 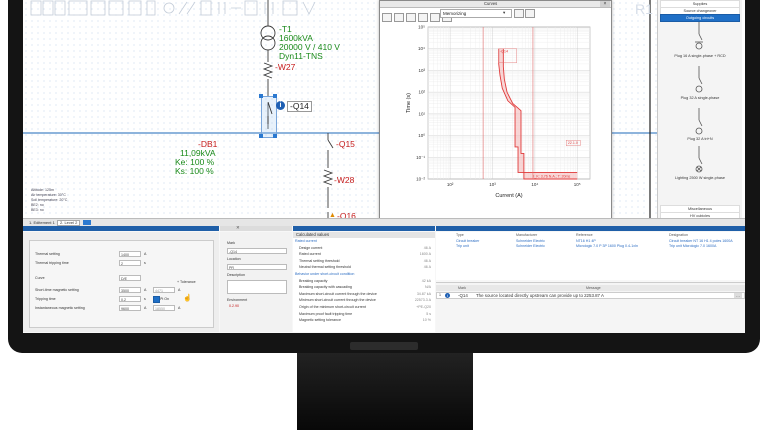 I want to click on calc-header: Calculated values, so click(x=364, y=235).